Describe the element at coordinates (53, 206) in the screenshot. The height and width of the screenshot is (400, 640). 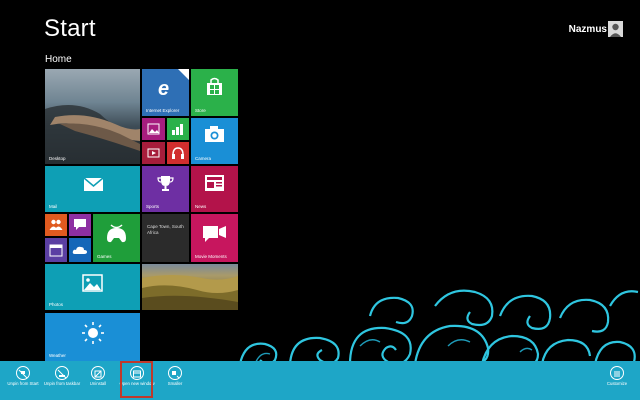
I see `tile-mail-label: Mail` at that location.